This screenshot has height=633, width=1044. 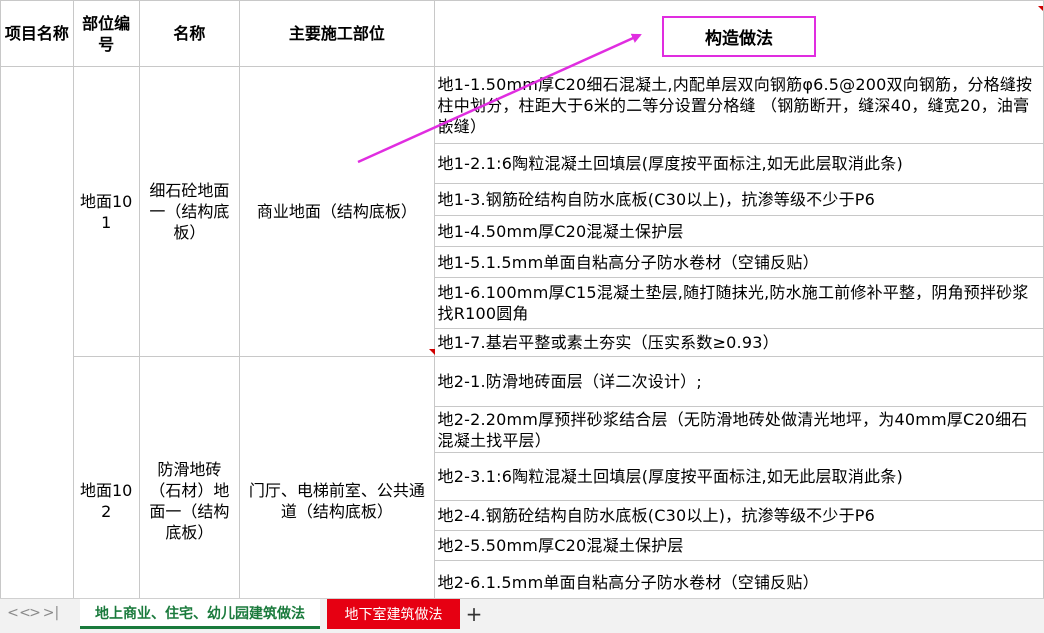 What do you see at coordinates (738, 342) in the screenshot?
I see `method-cell: 地1-7.基岩平整或素土夯实（压实系数≥0.93）` at bounding box center [738, 342].